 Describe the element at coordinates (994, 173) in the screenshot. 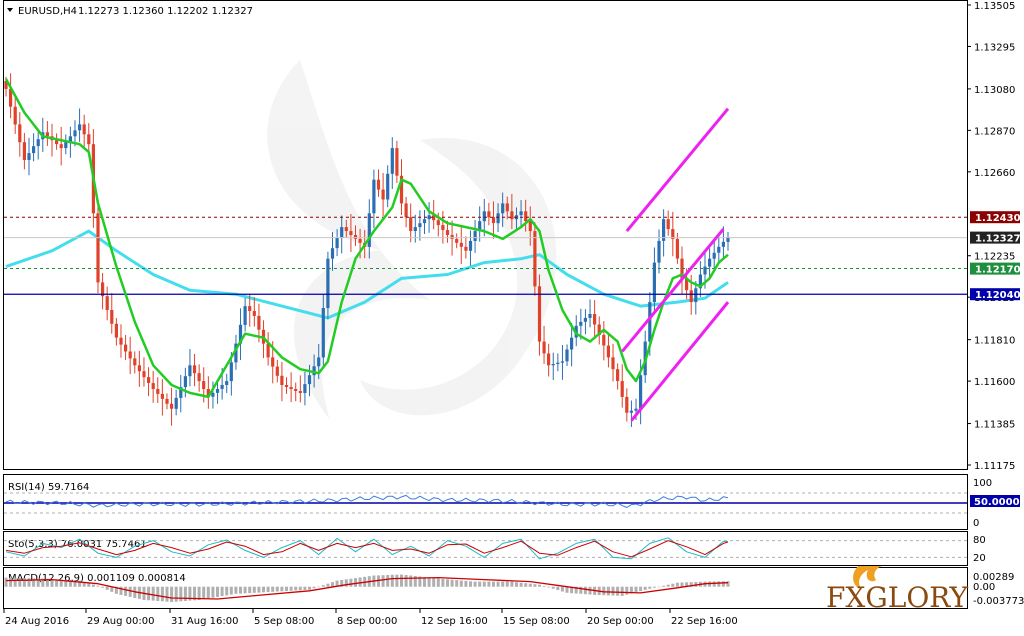

I see `price-tick-label: 1.12660` at that location.